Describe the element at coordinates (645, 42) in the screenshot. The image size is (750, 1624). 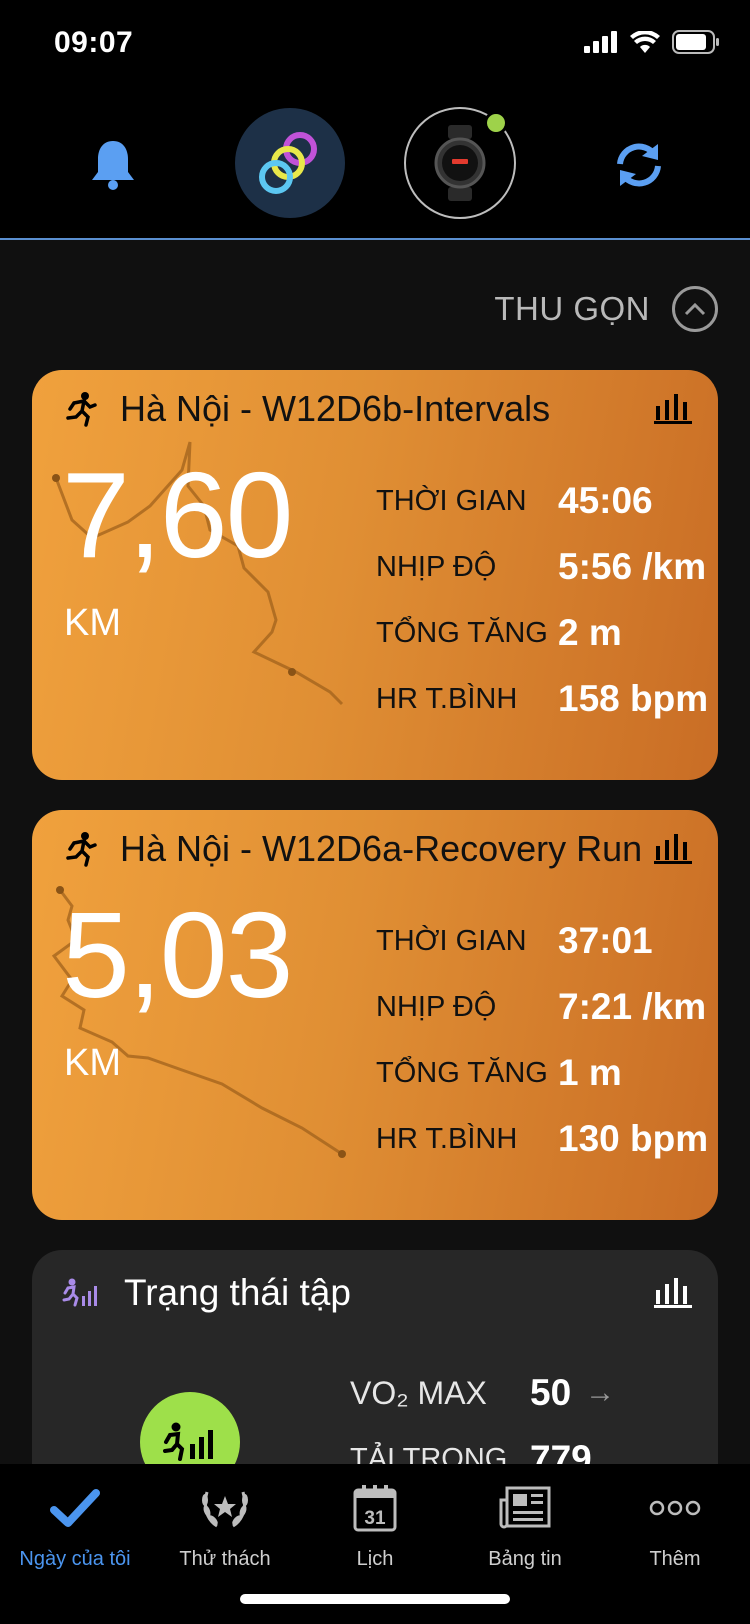
I see `wifi-icon` at that location.